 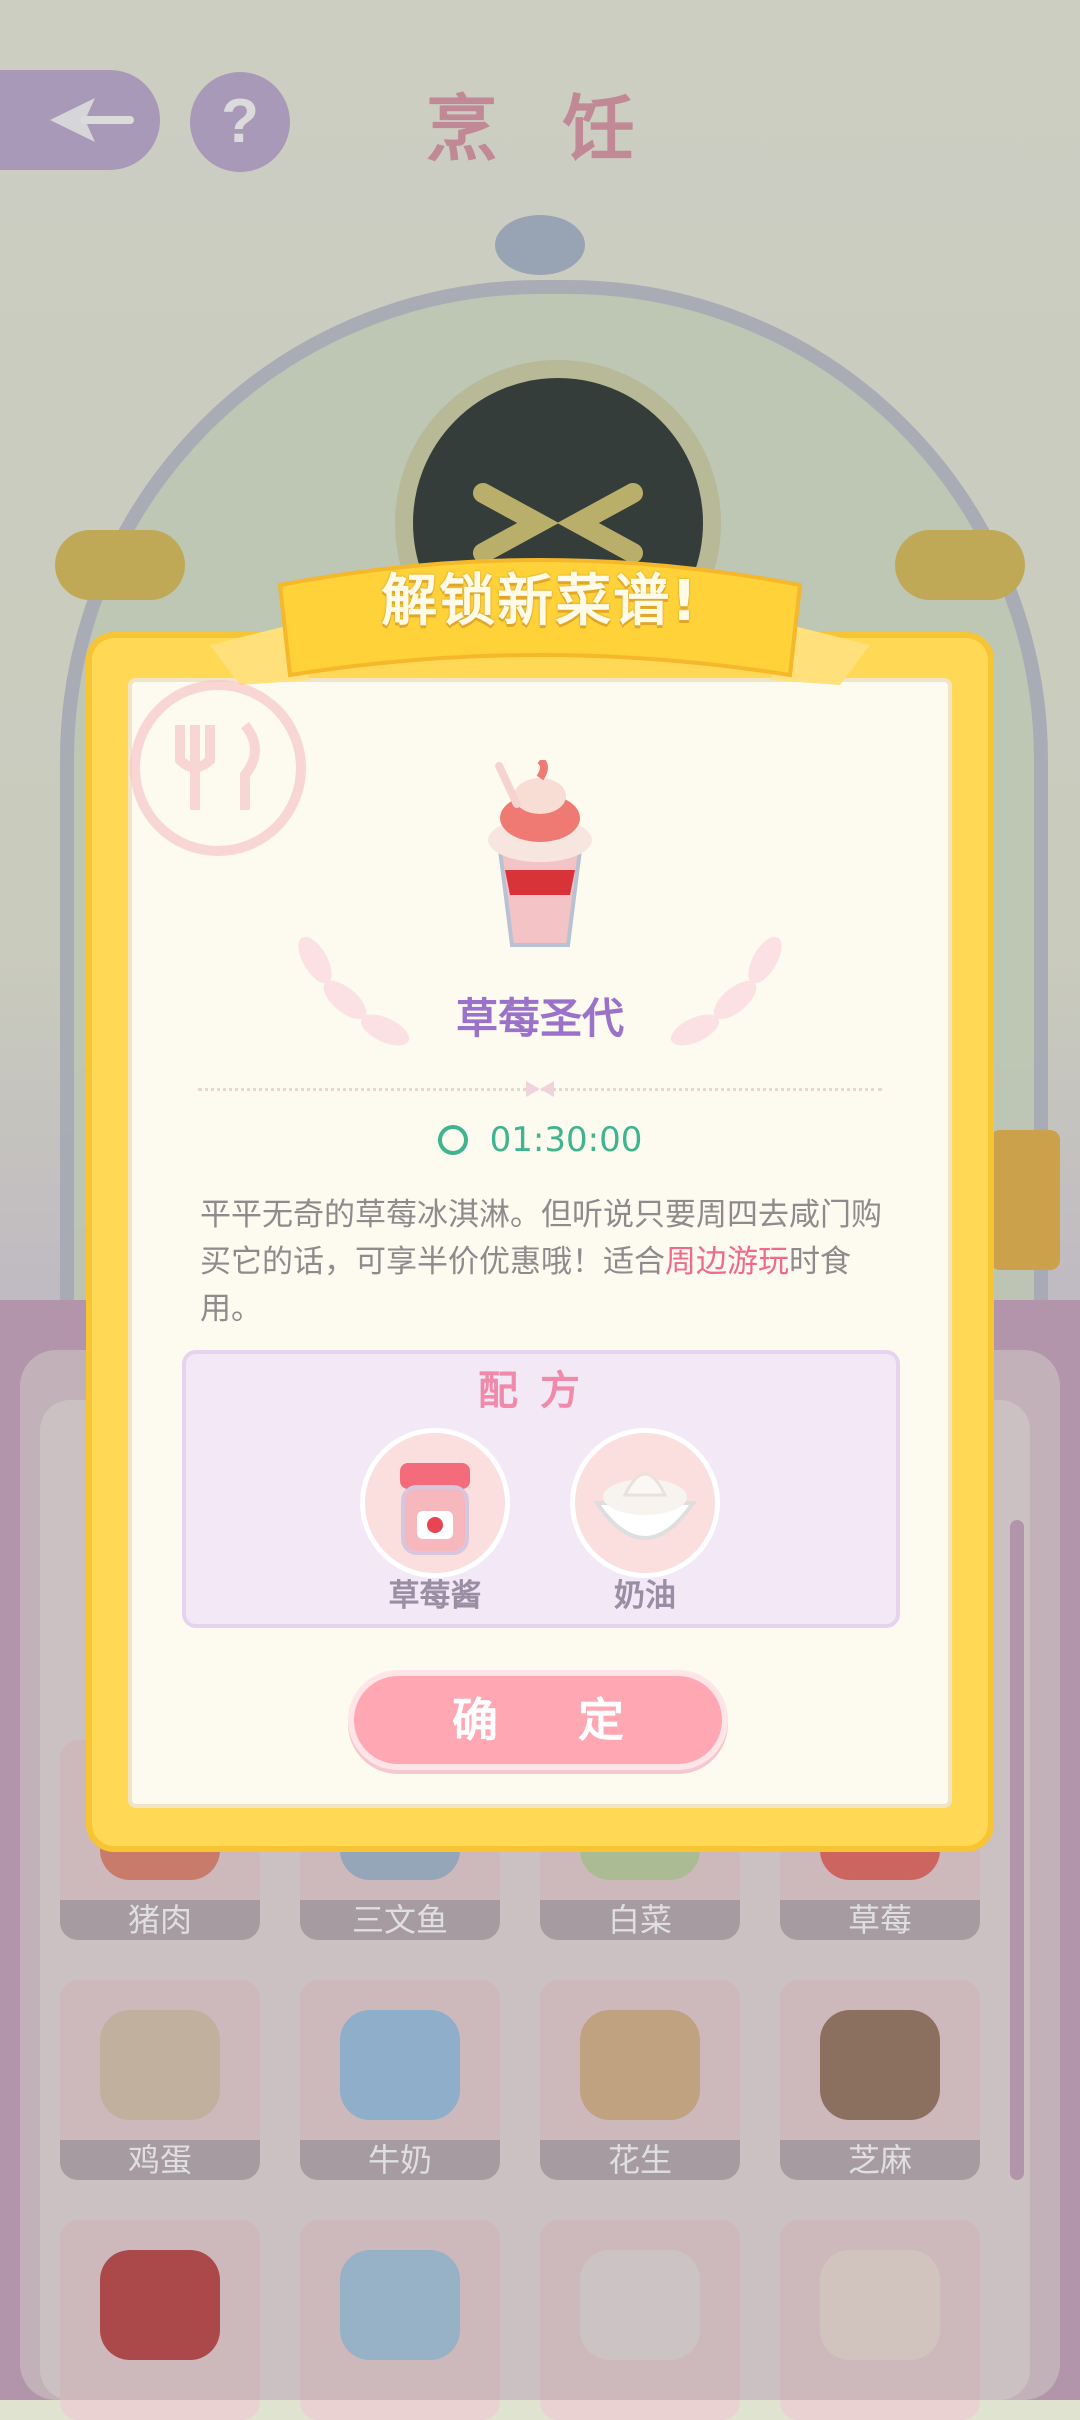 I want to click on ingredient-cream, so click(x=645, y=1503).